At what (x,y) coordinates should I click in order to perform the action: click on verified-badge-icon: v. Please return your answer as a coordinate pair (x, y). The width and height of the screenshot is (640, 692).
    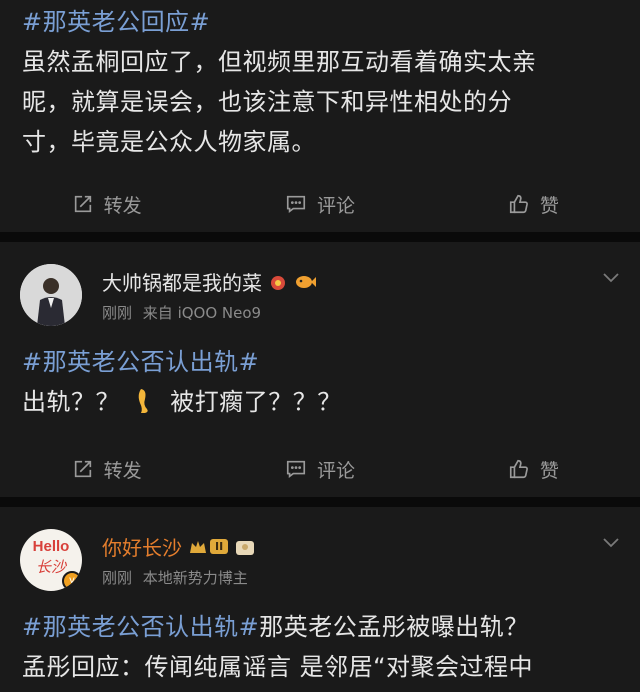
    Looking at the image, I should click on (72, 581).